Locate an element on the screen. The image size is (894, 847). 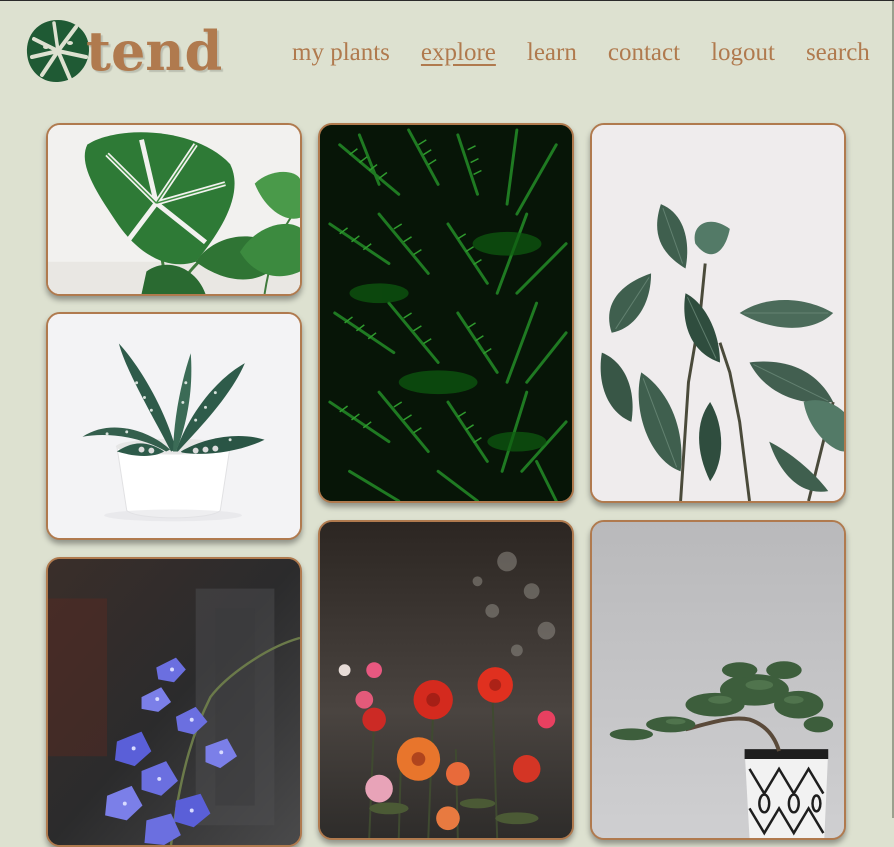
rubber-plant-image is located at coordinates (718, 313).